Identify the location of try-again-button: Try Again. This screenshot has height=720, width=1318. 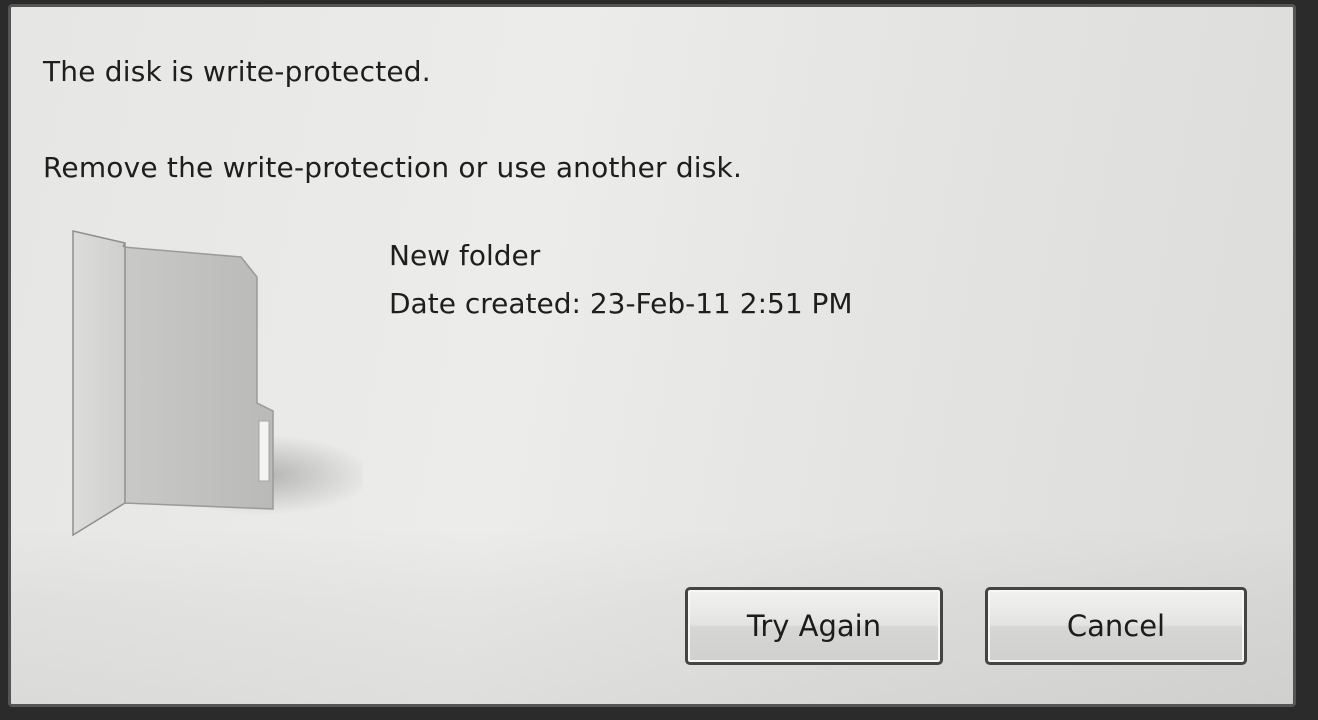
(814, 626).